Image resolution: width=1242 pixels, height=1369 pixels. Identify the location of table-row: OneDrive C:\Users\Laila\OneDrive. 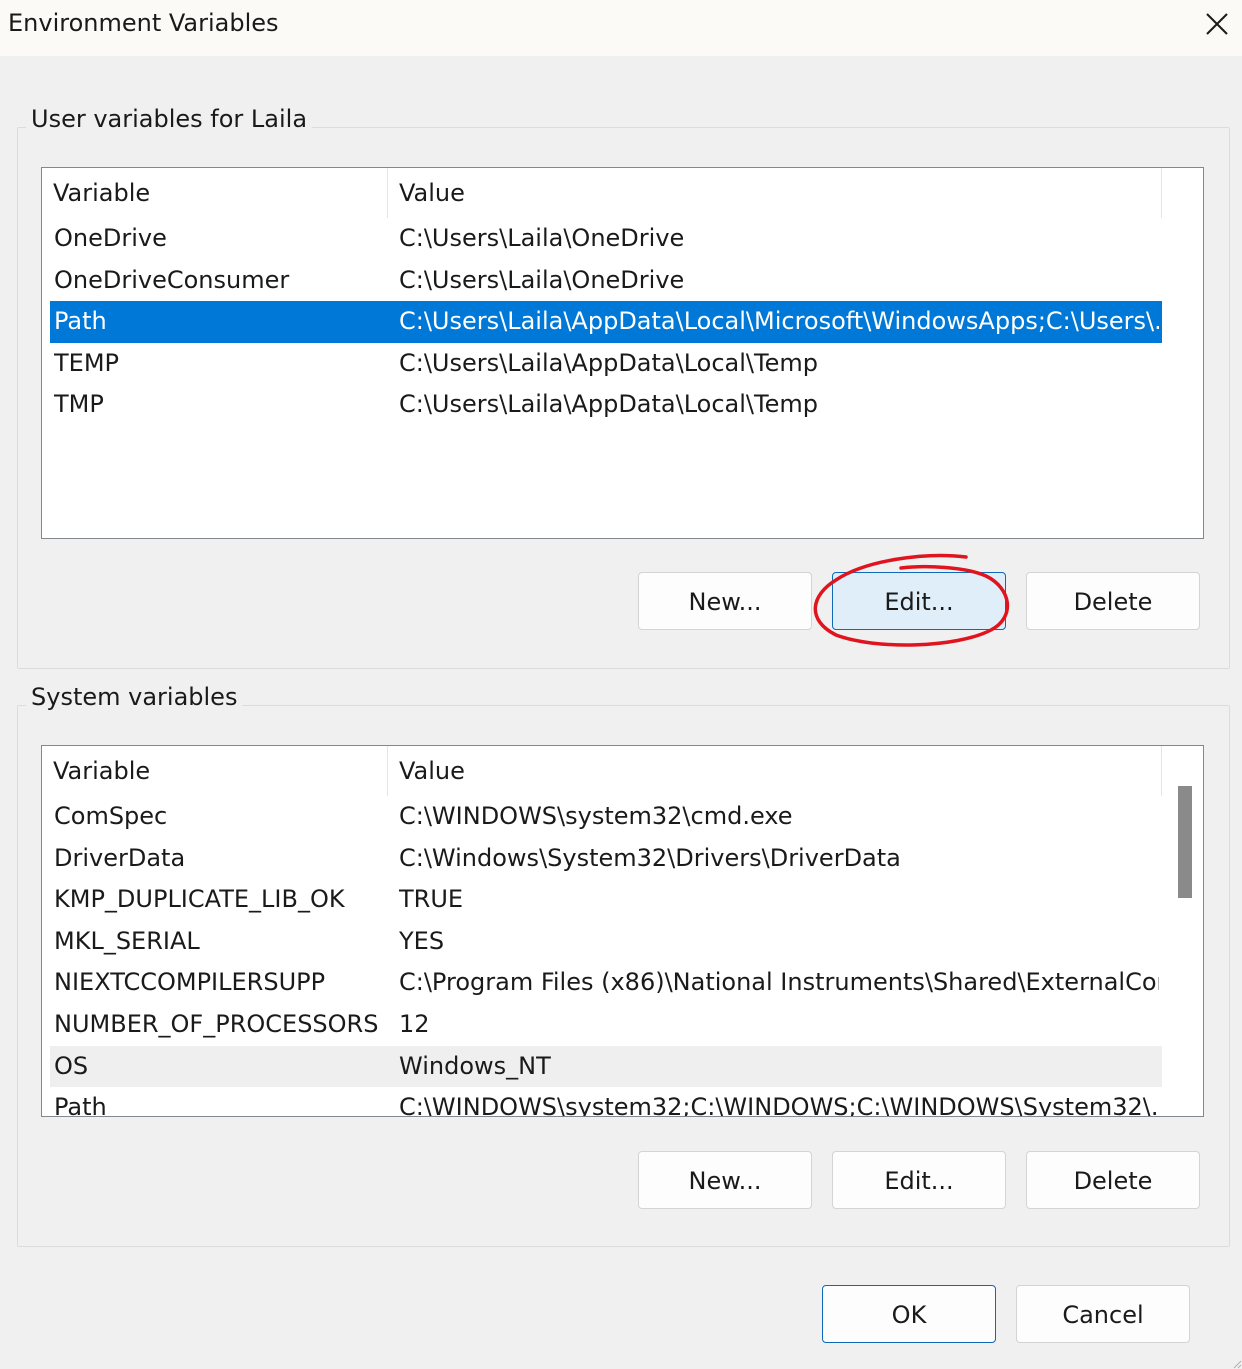
(606, 239).